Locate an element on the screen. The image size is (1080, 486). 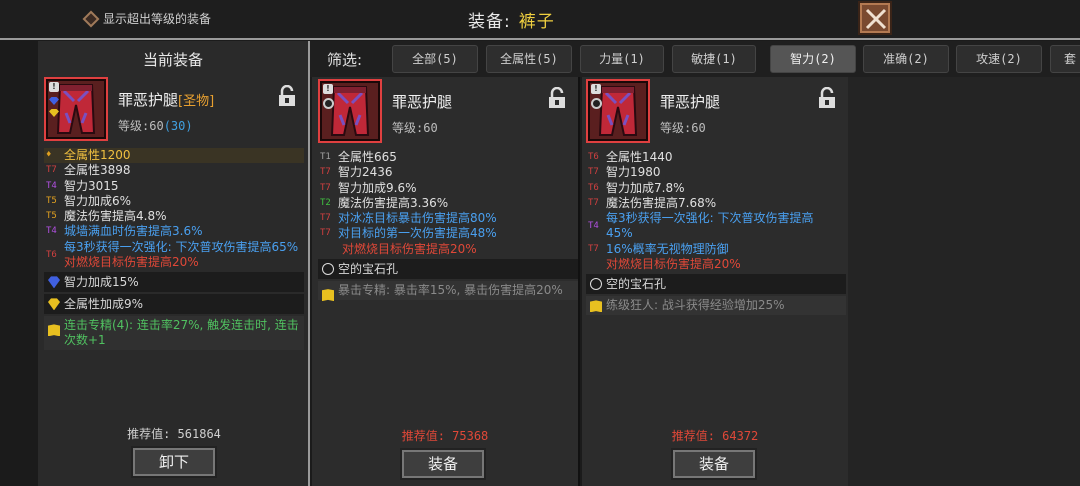
score: 推荐值: 75368 is located at coordinates (445, 436).